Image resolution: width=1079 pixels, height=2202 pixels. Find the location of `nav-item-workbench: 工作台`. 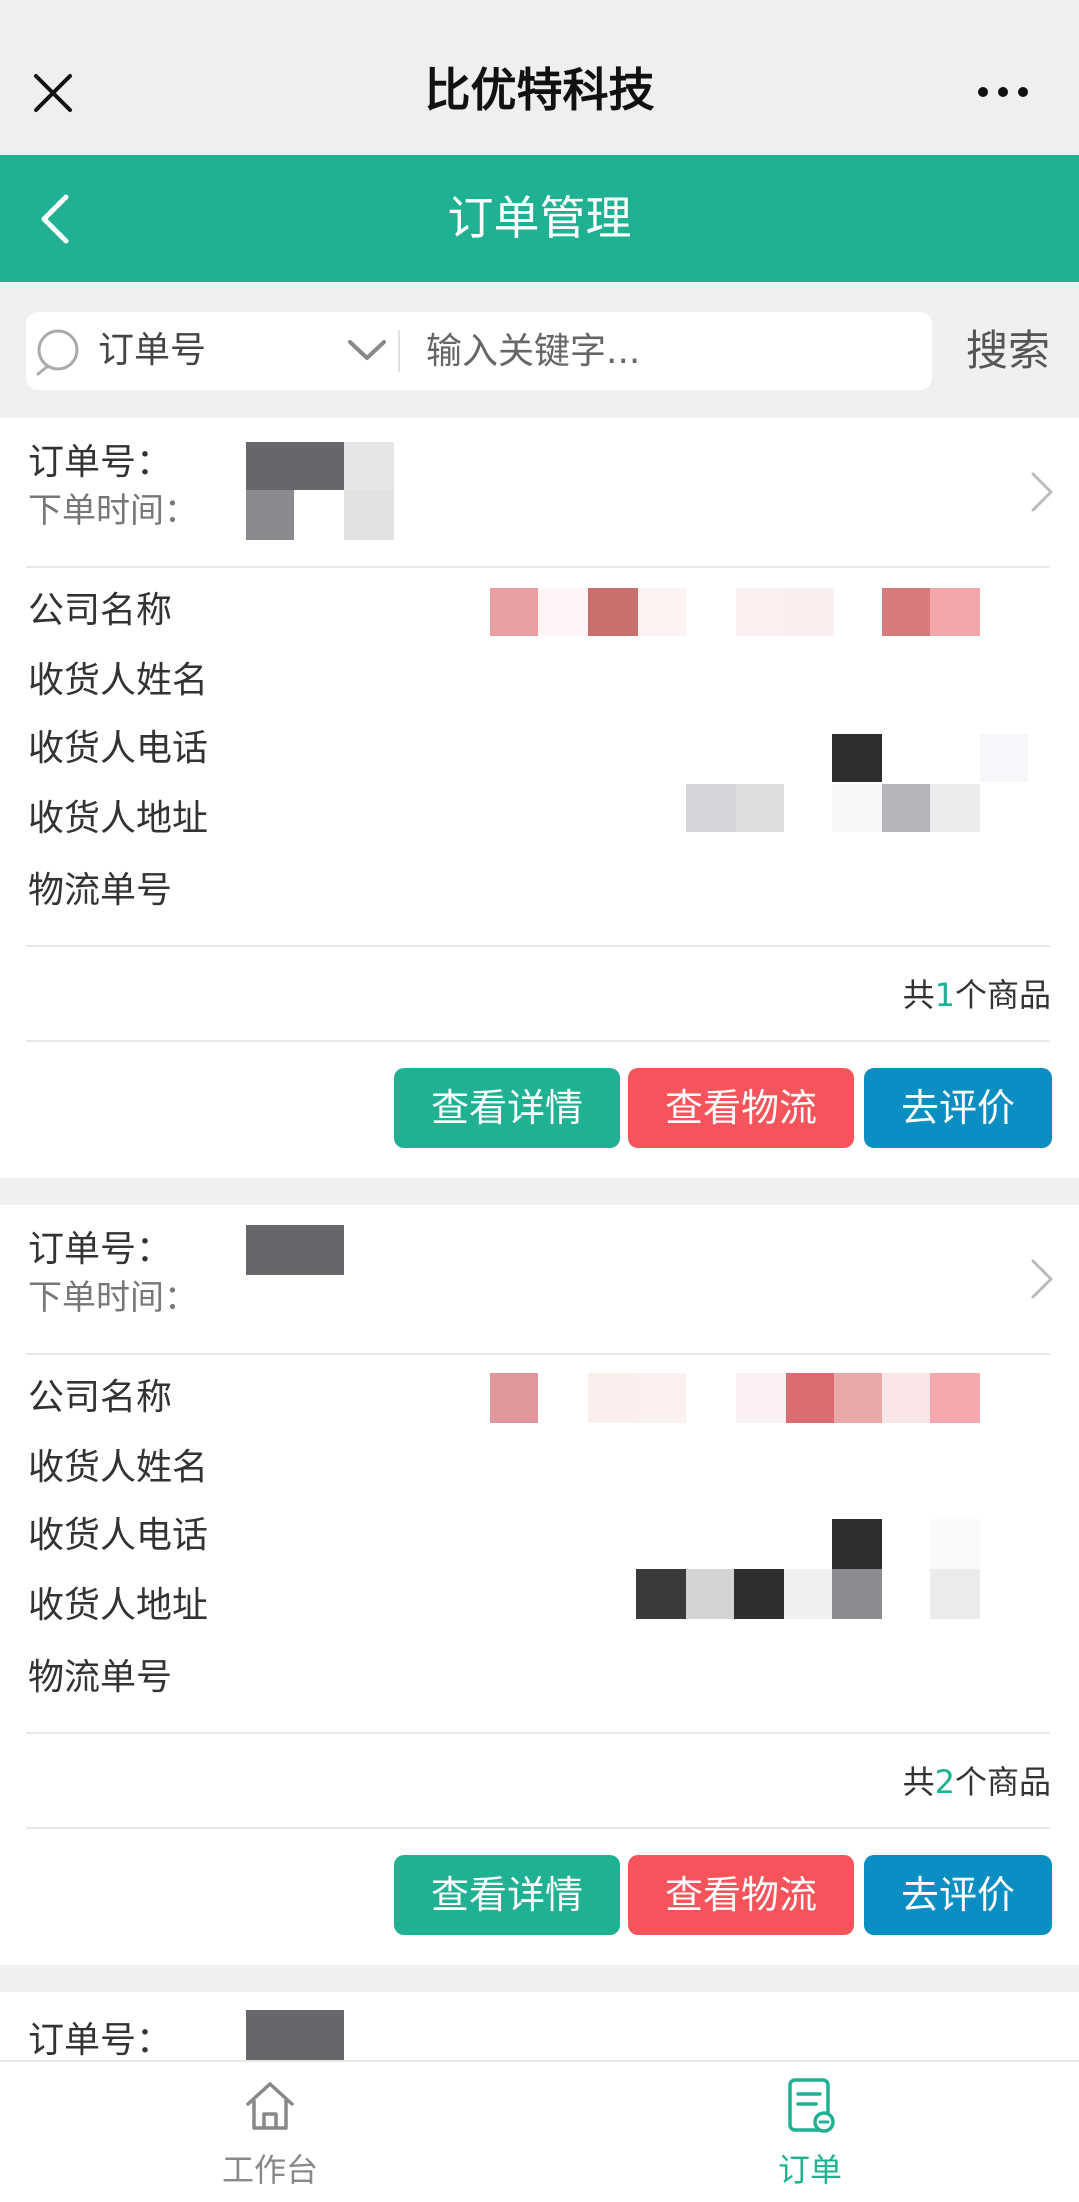

nav-item-workbench: 工作台 is located at coordinates (270, 2132).